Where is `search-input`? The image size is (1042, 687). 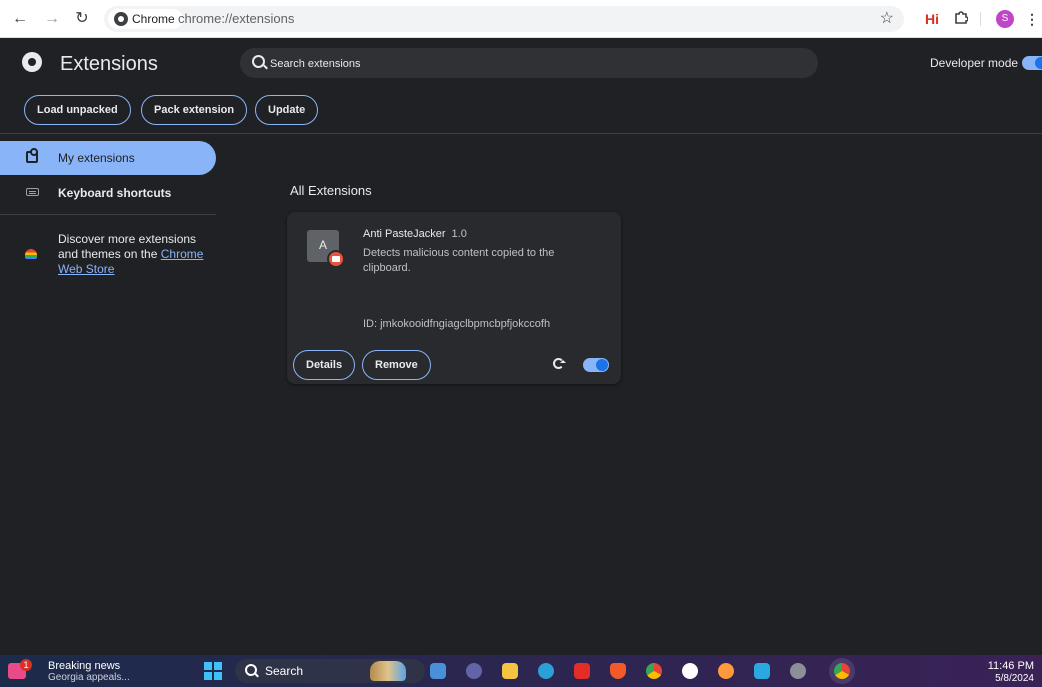
search-input is located at coordinates (520, 64).